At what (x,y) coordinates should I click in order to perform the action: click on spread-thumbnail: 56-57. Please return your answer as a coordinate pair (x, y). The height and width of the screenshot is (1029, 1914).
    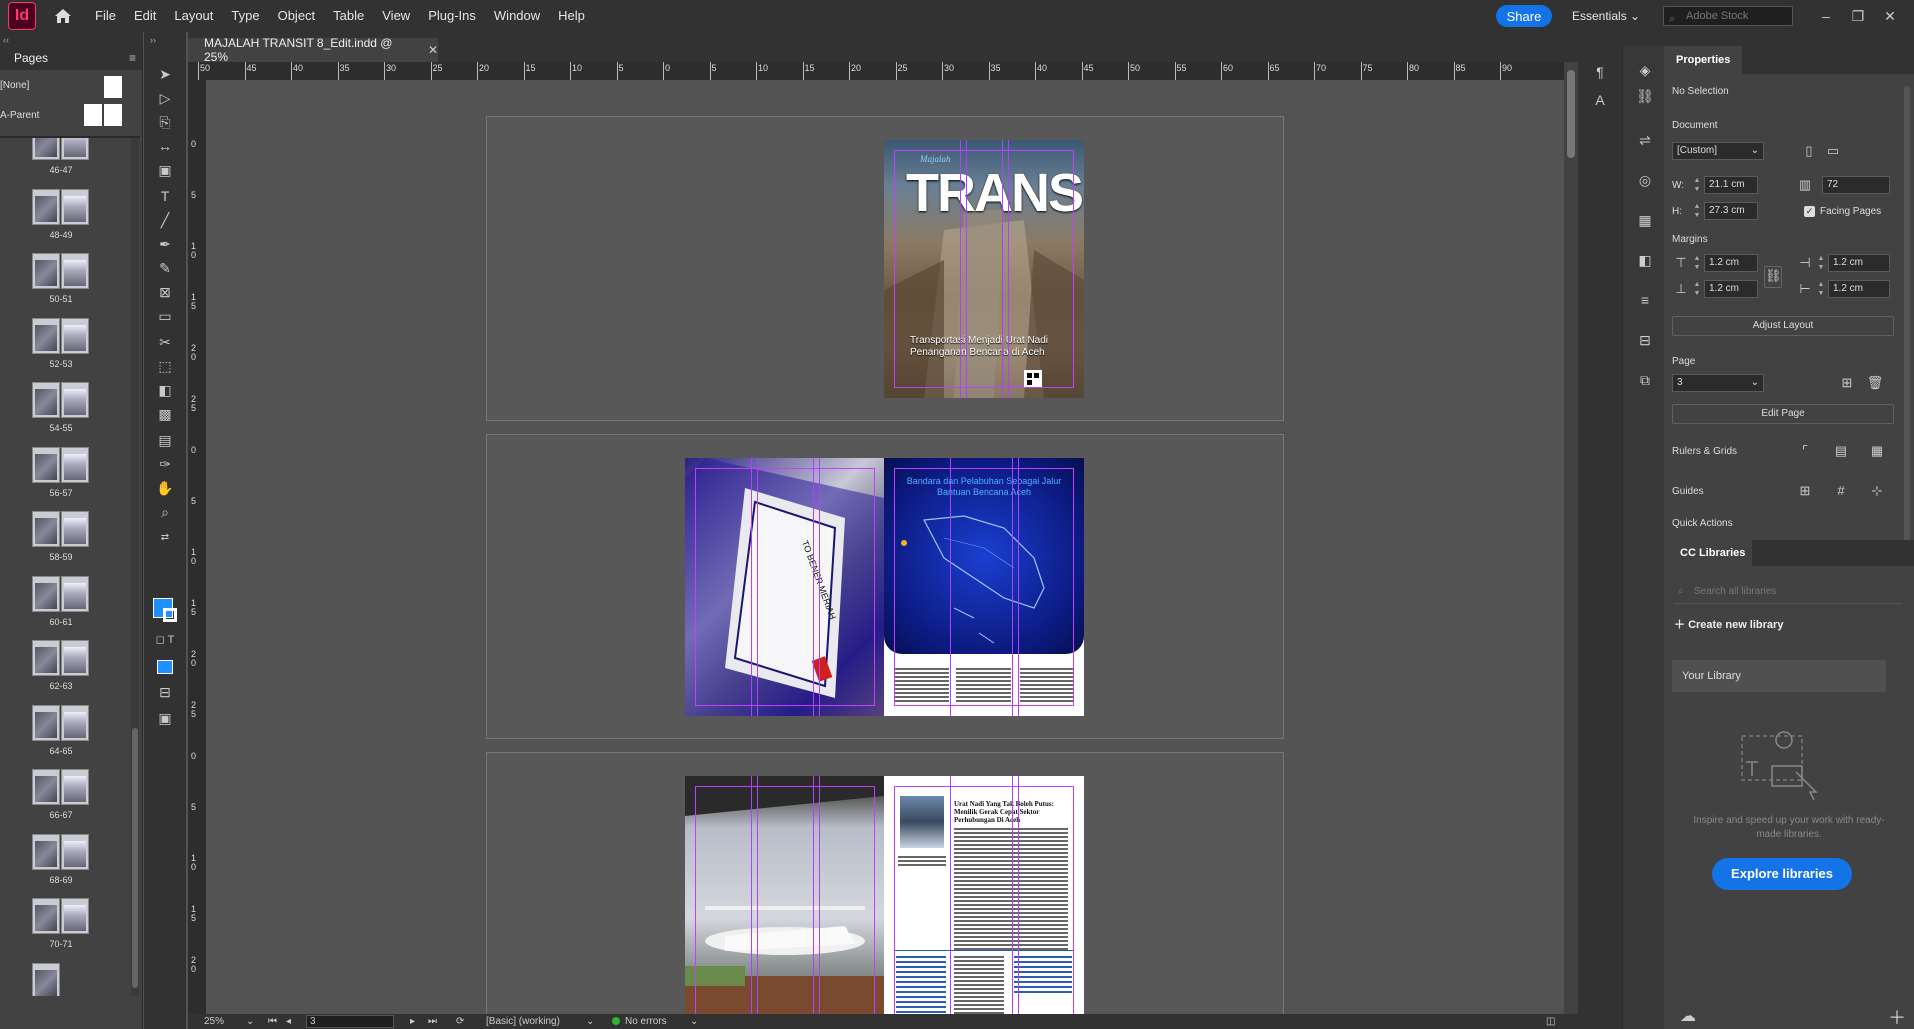
    Looking at the image, I should click on (62, 472).